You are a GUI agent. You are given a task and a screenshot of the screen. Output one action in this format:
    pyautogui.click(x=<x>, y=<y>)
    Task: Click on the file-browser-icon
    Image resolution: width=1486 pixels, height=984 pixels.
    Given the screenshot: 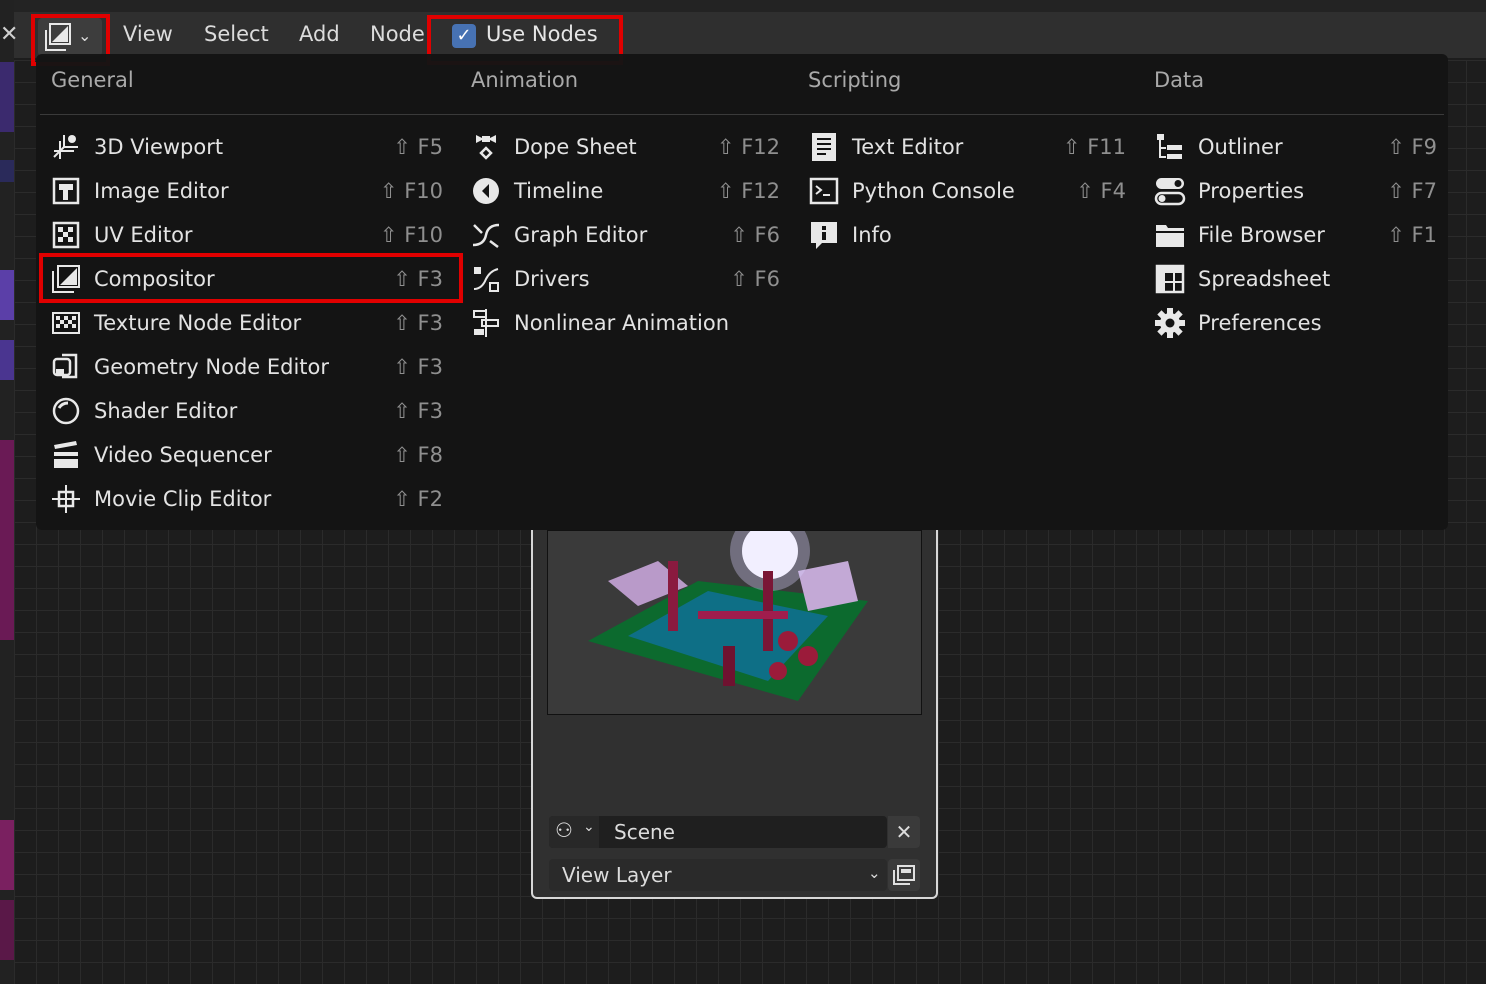 What is the action you would take?
    pyautogui.click(x=1170, y=236)
    